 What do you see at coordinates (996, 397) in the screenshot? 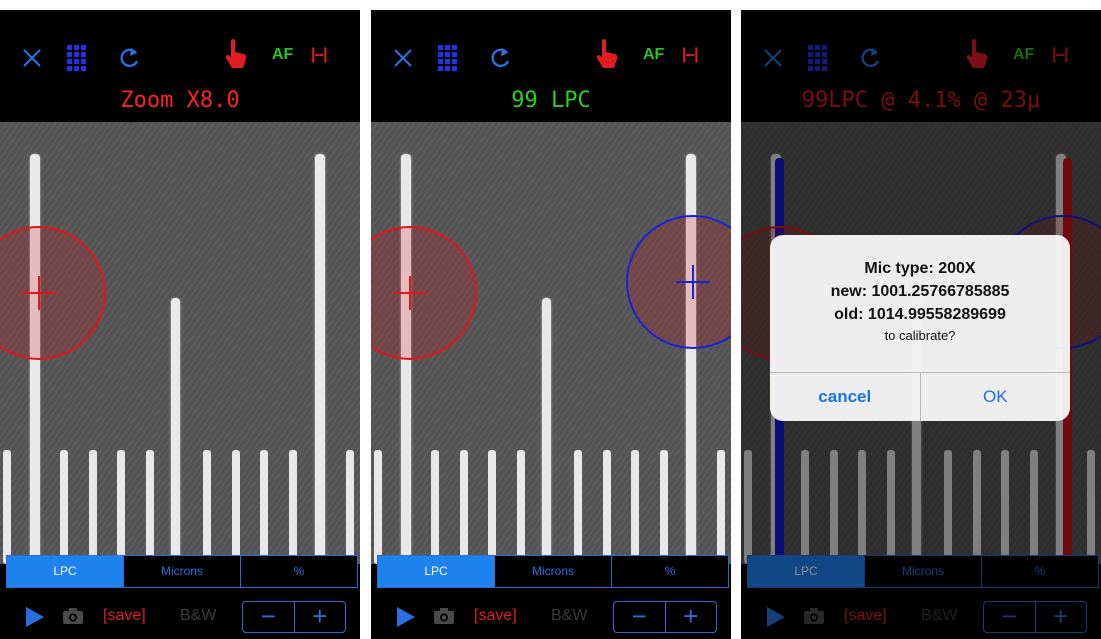
I see `ok-button: OK` at bounding box center [996, 397].